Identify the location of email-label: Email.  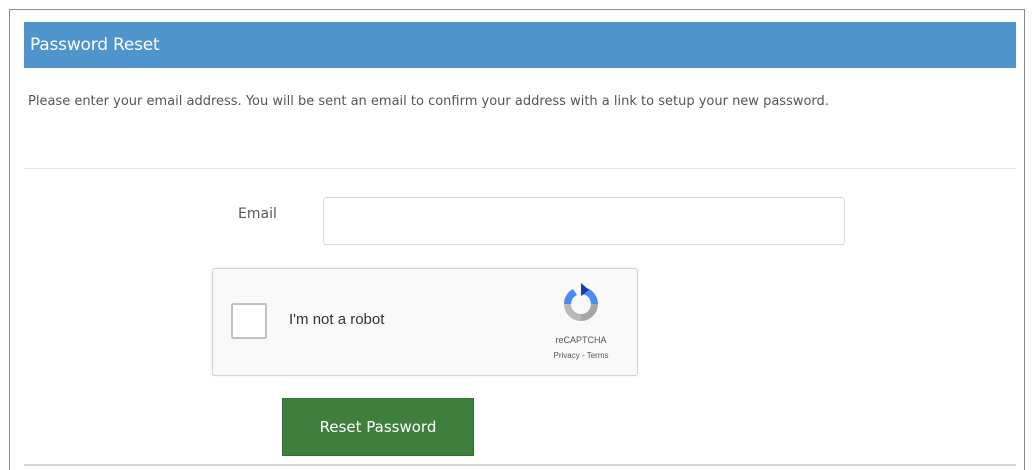
(257, 214).